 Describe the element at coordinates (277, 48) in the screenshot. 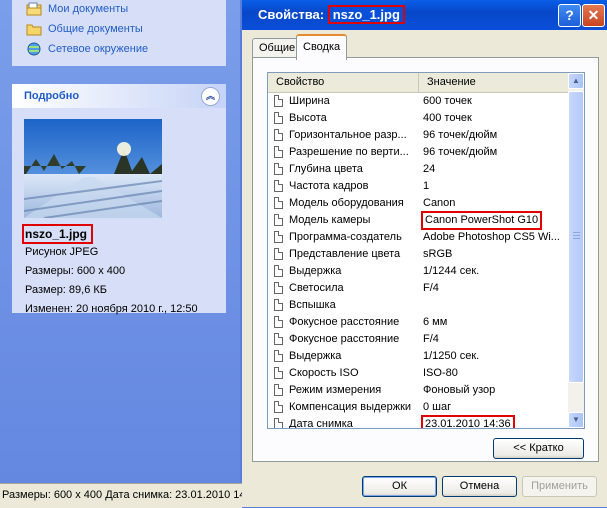

I see `tab-general: Общие` at that location.